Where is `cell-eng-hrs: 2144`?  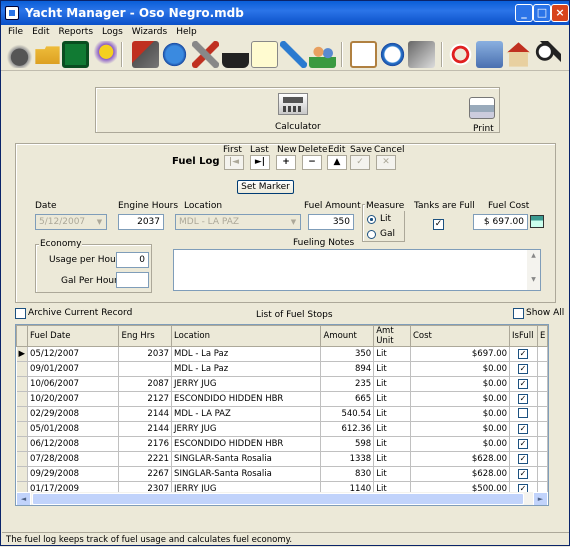
cell-eng-hrs: 2144 is located at coordinates (145, 414).